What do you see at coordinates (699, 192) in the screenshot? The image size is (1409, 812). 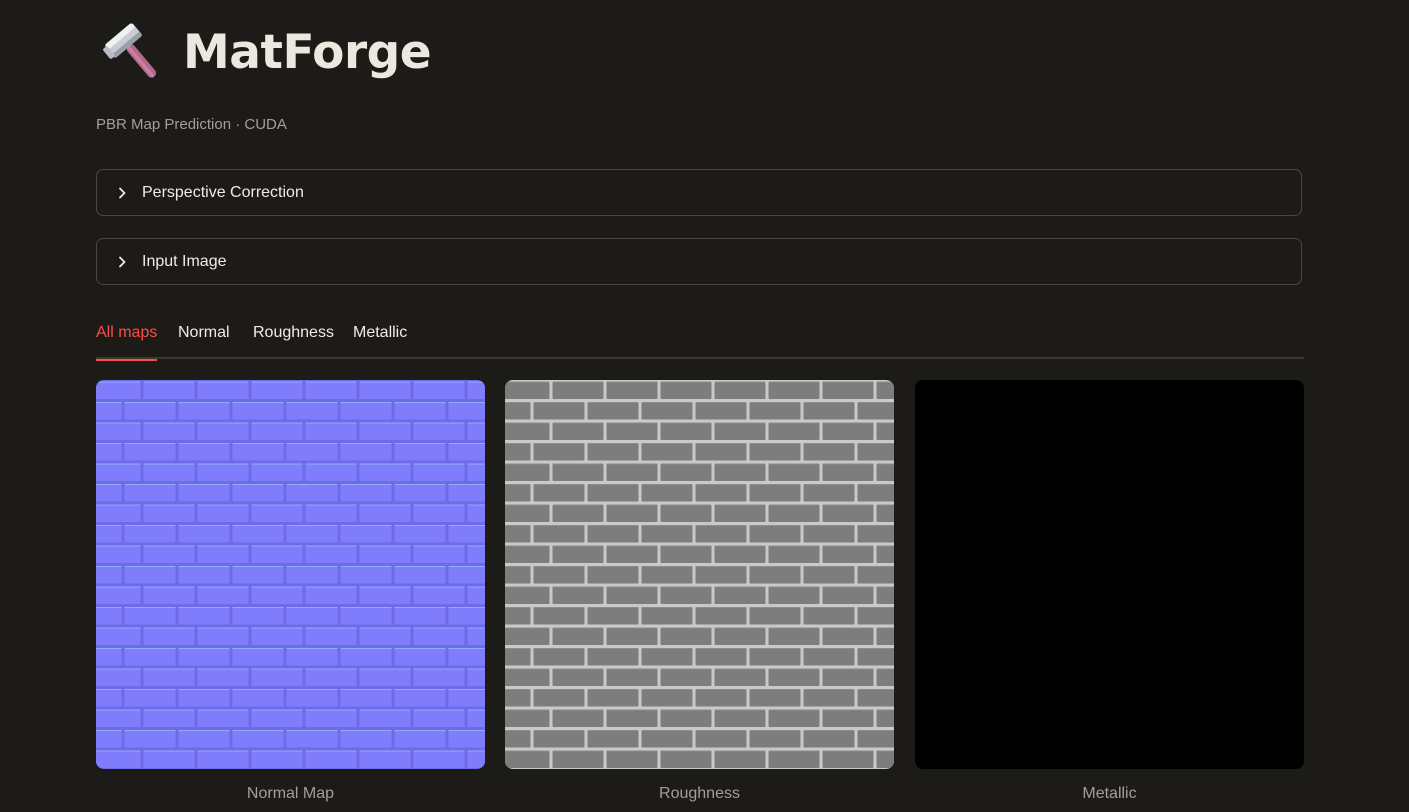 I see `expander-perspective-correction: Perspective Correction` at bounding box center [699, 192].